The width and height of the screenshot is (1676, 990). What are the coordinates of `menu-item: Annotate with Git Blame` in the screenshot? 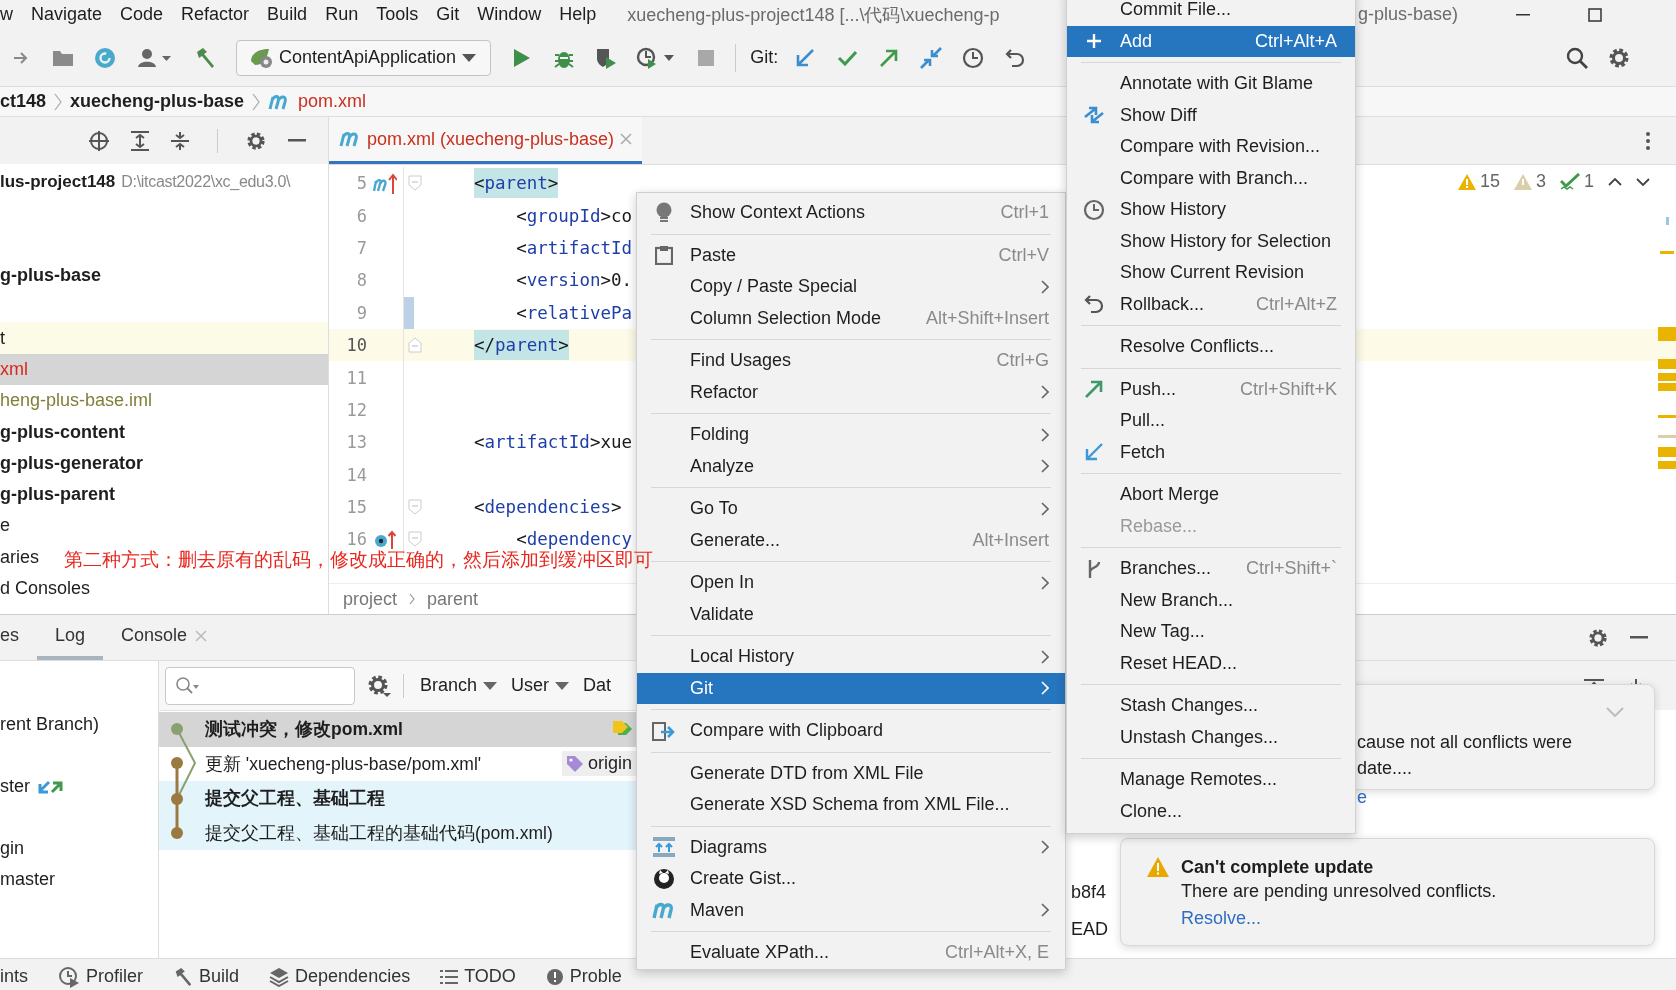 It's located at (1211, 84).